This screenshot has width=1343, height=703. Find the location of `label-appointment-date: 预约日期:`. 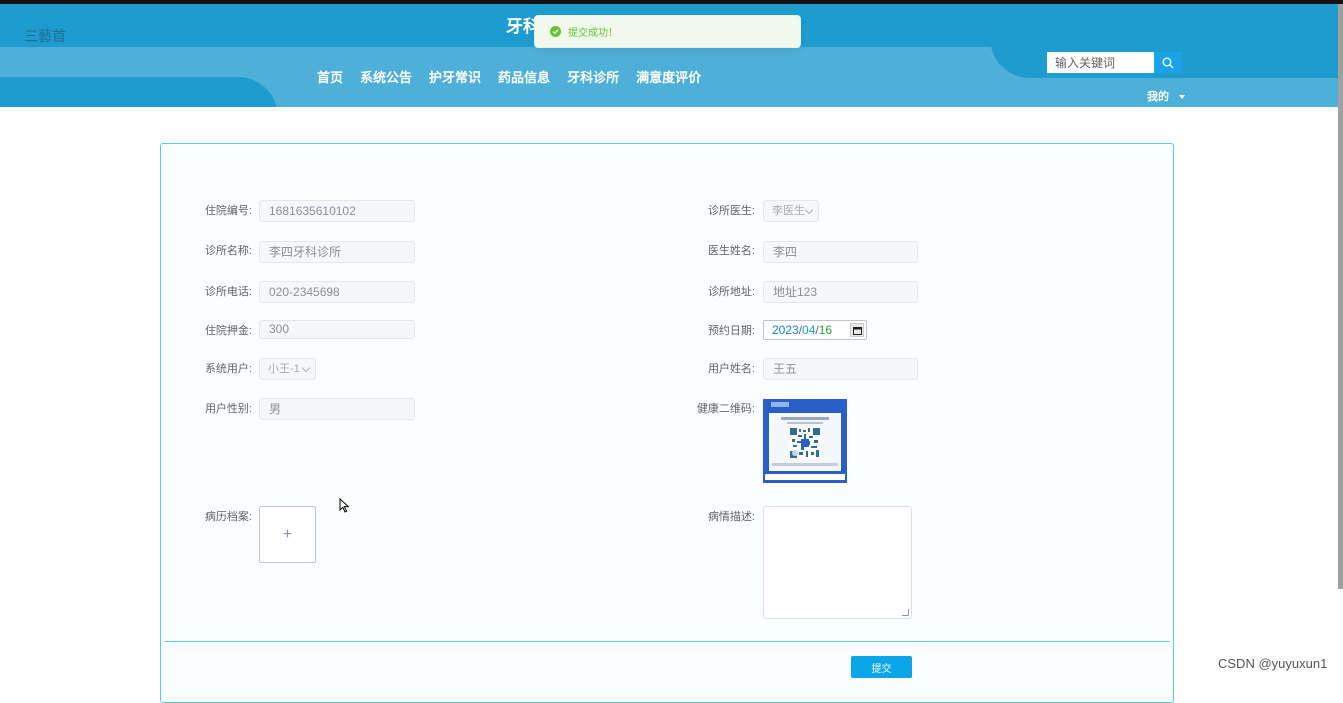

label-appointment-date: 预约日期: is located at coordinates (731, 331).